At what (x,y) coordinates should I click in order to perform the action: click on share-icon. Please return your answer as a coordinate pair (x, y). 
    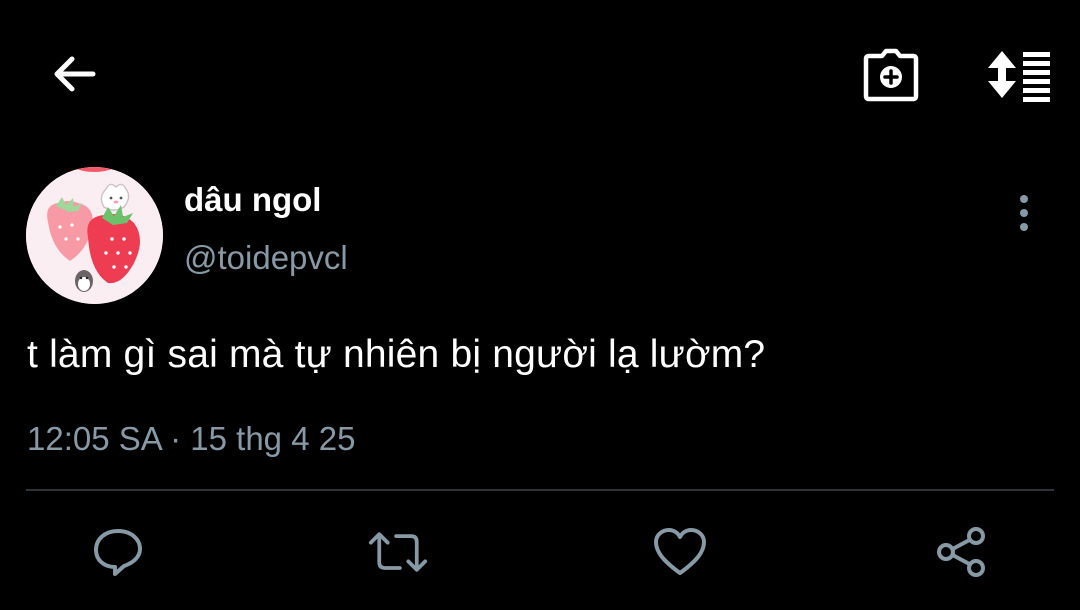
    Looking at the image, I should click on (961, 552).